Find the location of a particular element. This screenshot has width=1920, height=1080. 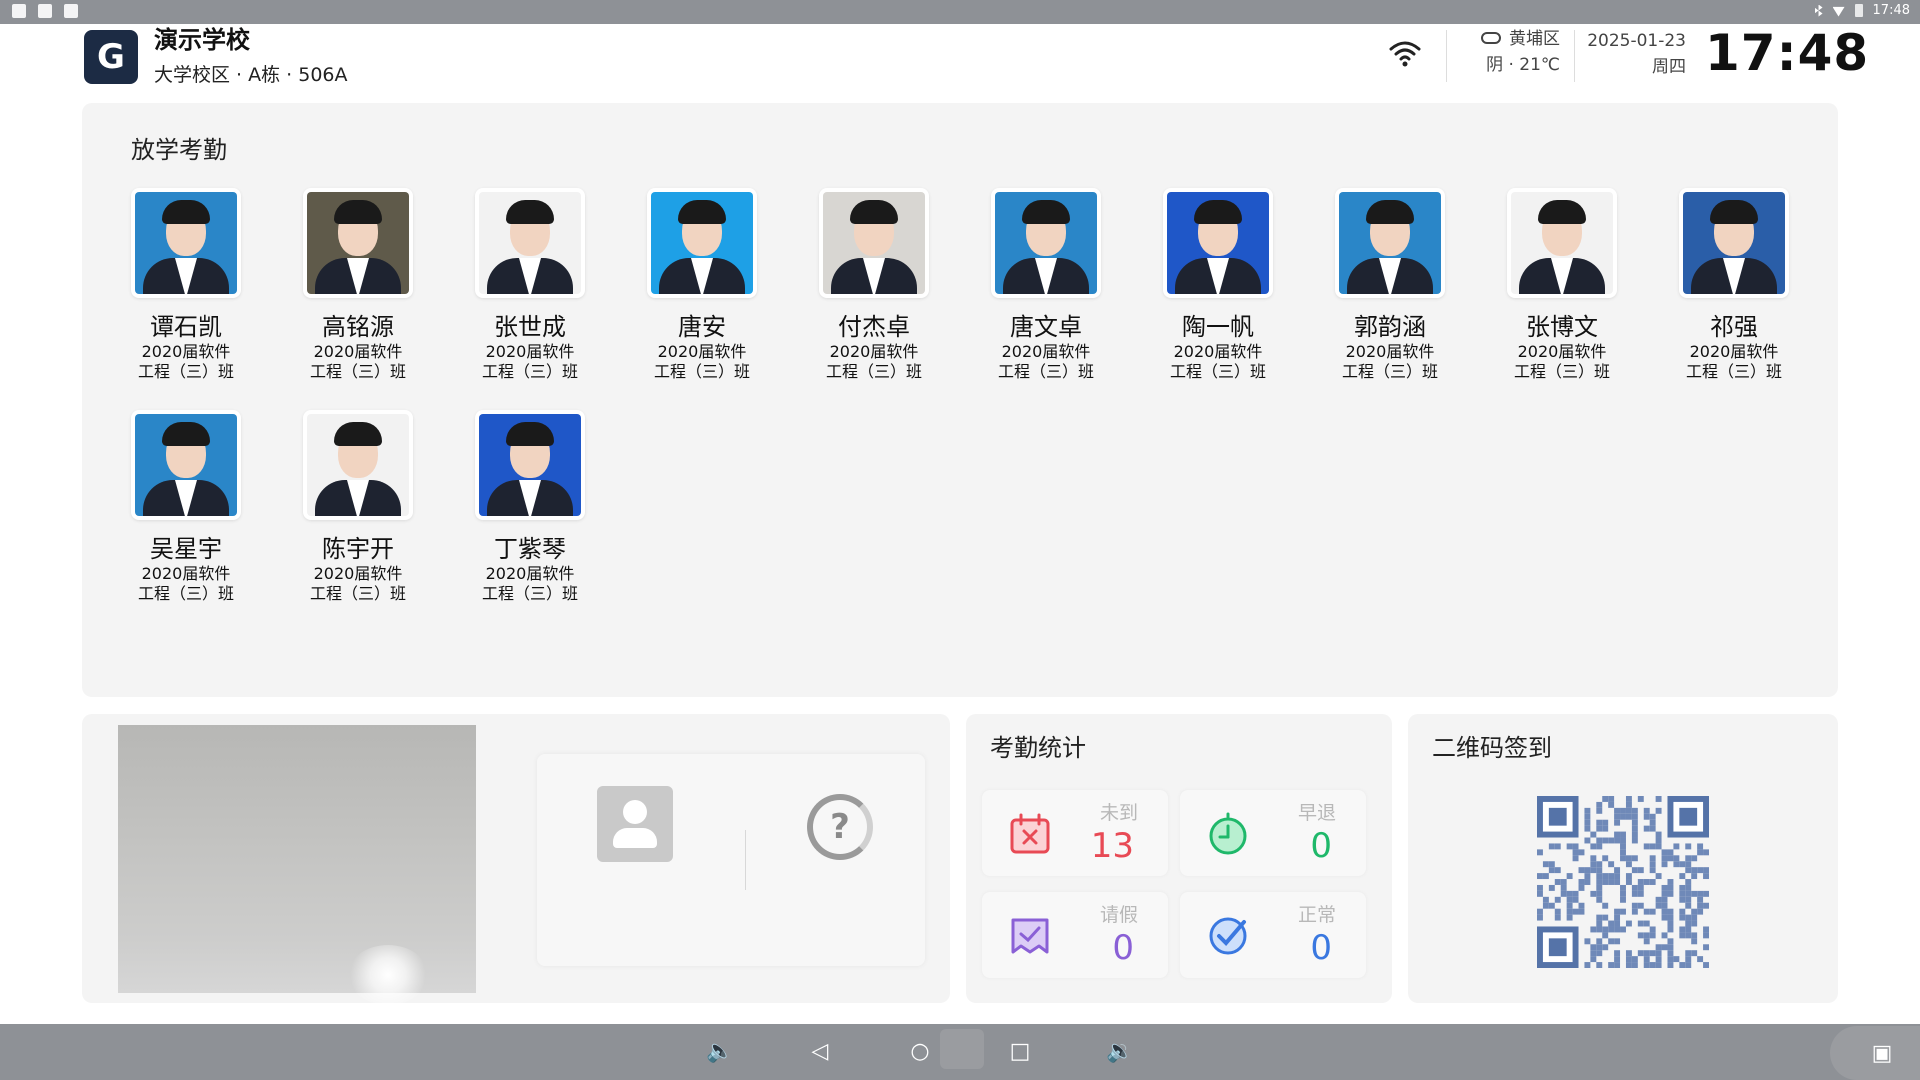

qr-panel: 二维码签到 is located at coordinates (1623, 858).